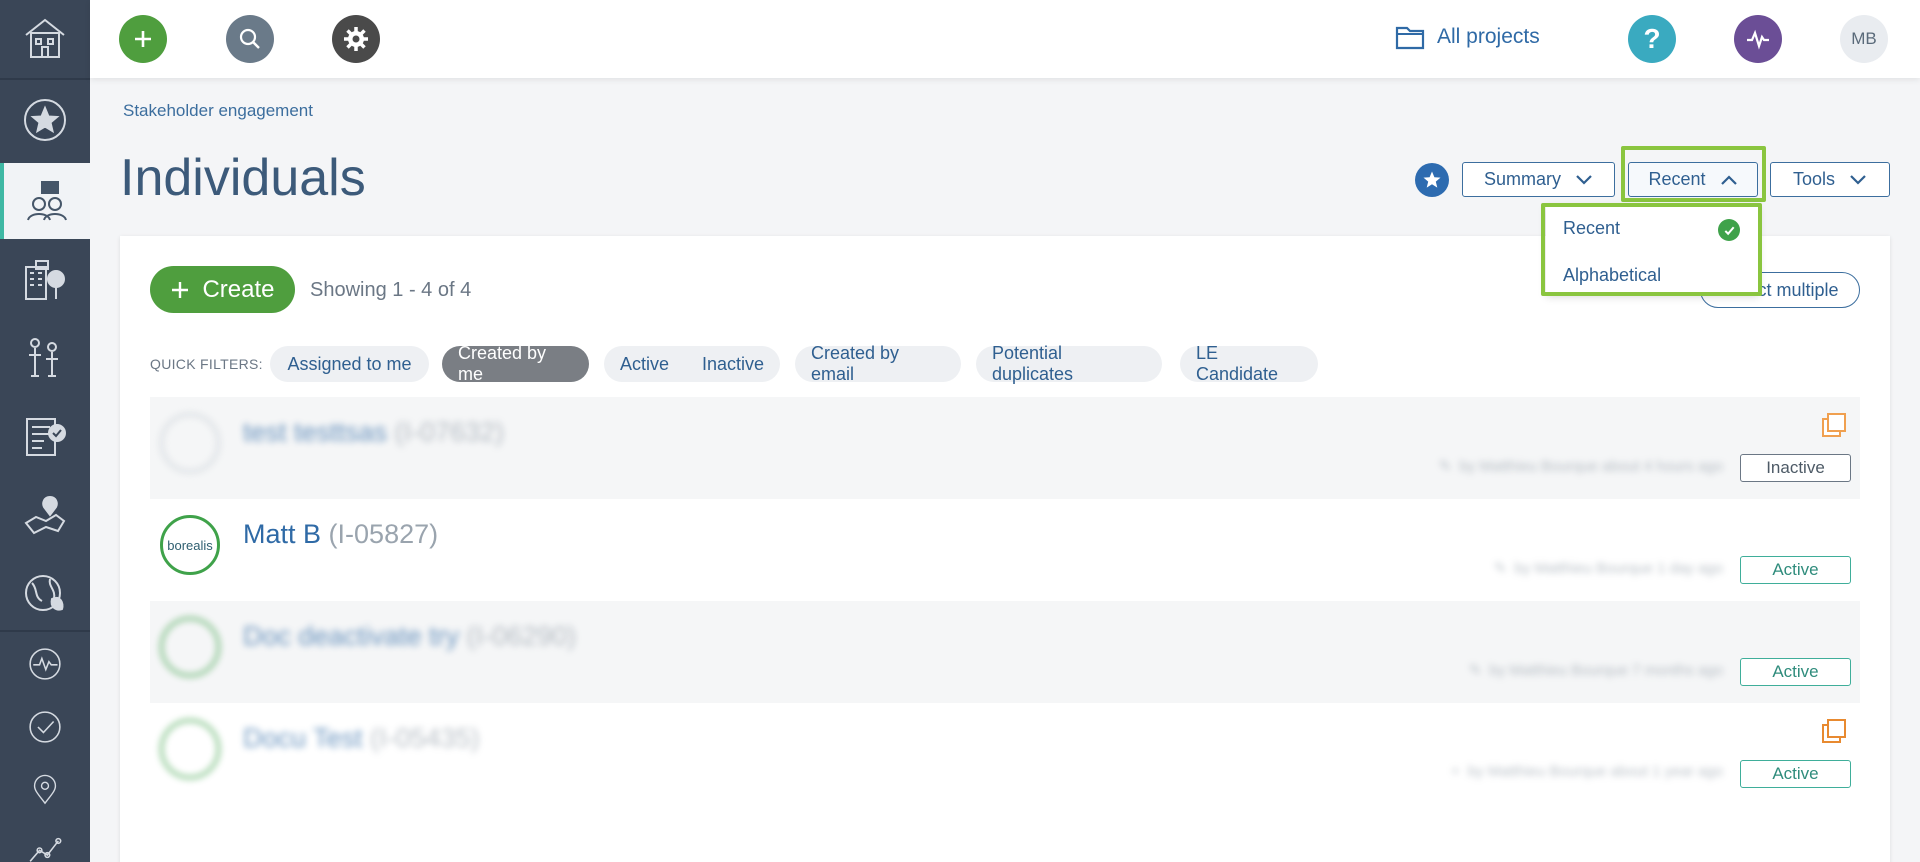  I want to click on search-icon, so click(249, 38).